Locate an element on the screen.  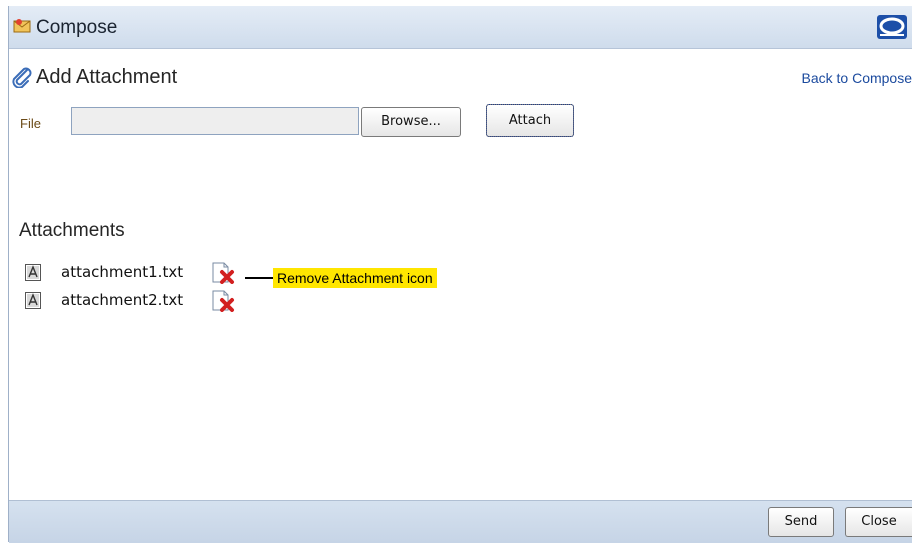
back-to-compose-link: Back to Compose is located at coordinates (857, 78).